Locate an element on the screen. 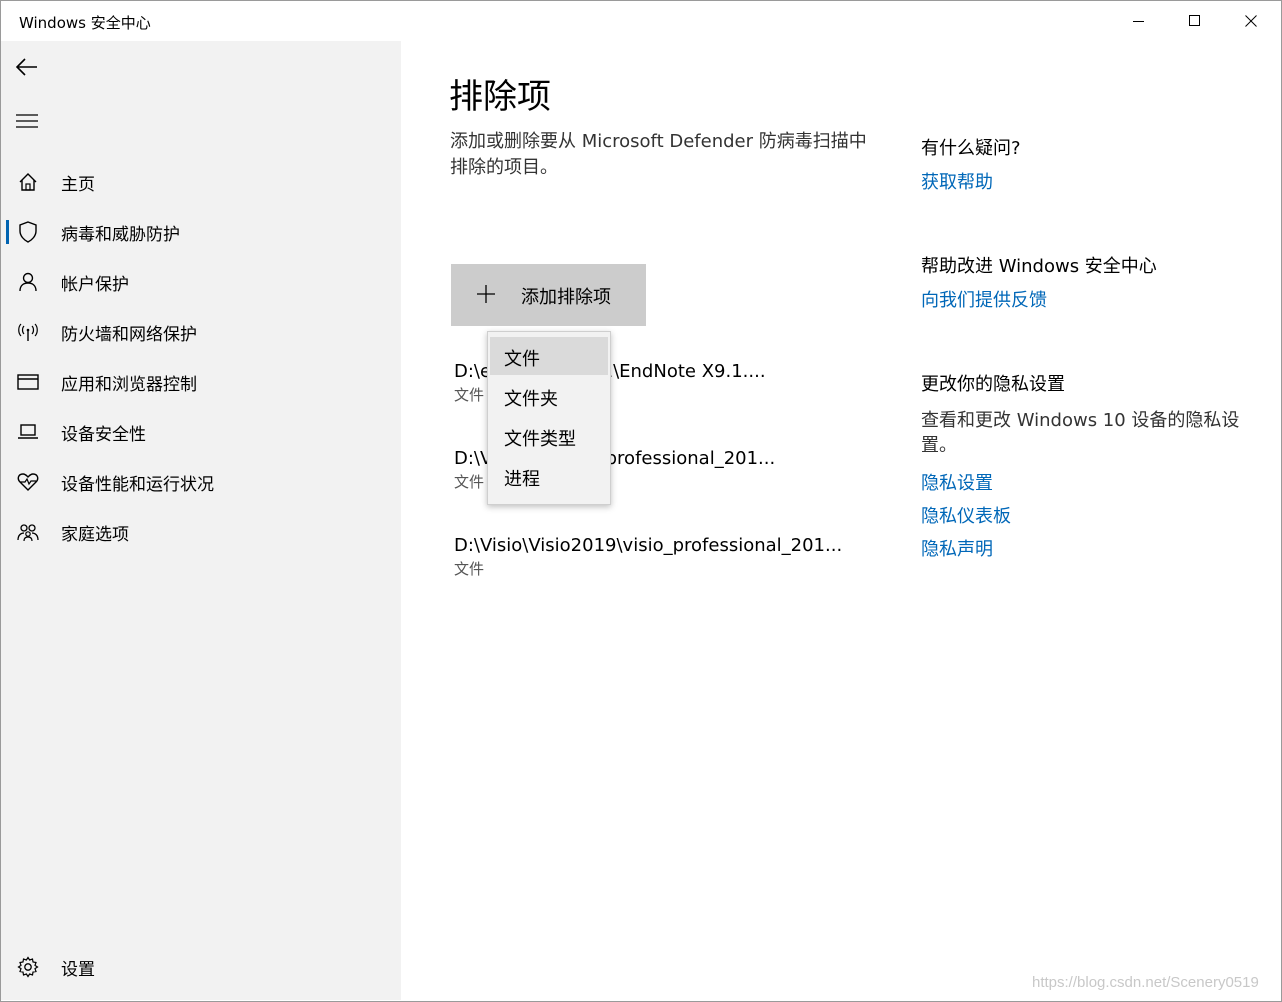 This screenshot has height=1002, width=1282. hamburger-icon is located at coordinates (27, 121).